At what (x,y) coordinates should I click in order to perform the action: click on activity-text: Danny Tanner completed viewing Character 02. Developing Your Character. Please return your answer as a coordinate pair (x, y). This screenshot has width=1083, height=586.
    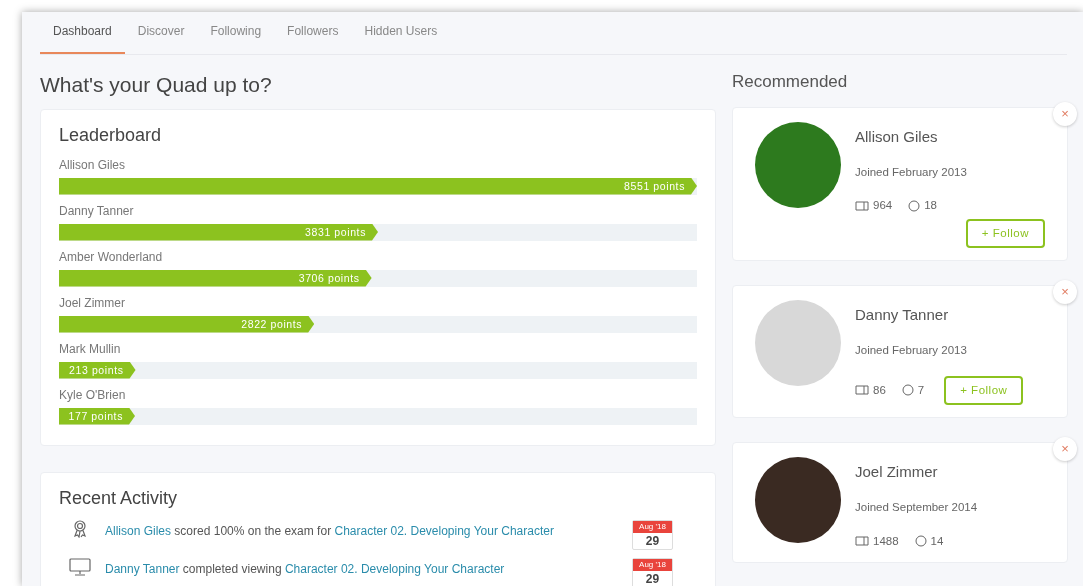
    Looking at the image, I should click on (305, 569).